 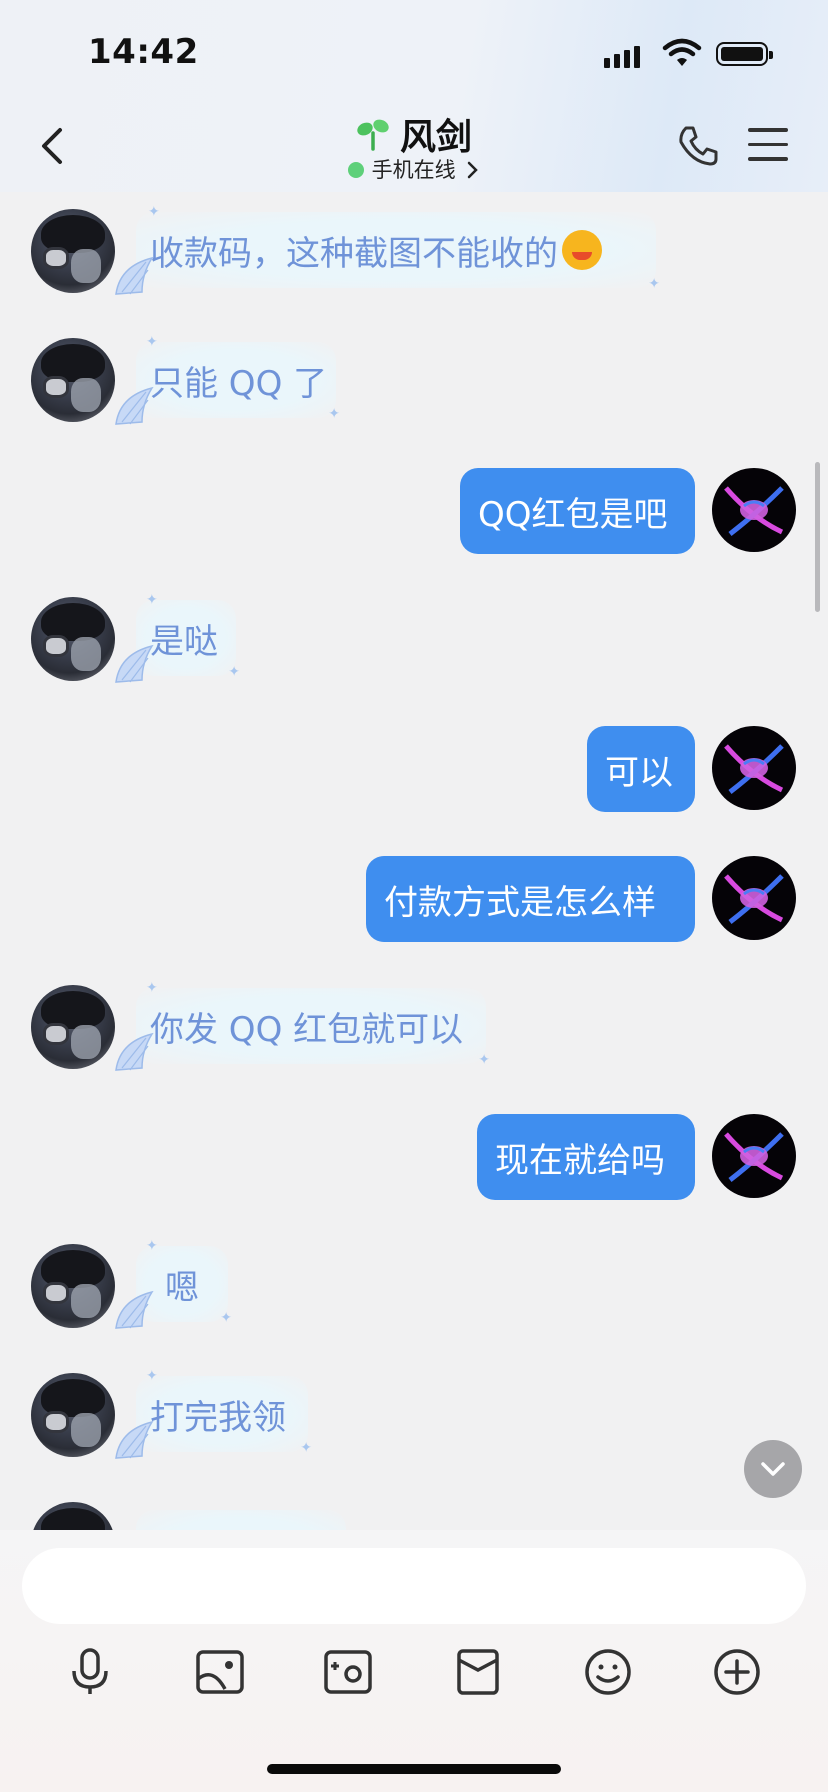 What do you see at coordinates (639, 772) in the screenshot?
I see `message-text: 可以` at bounding box center [639, 772].